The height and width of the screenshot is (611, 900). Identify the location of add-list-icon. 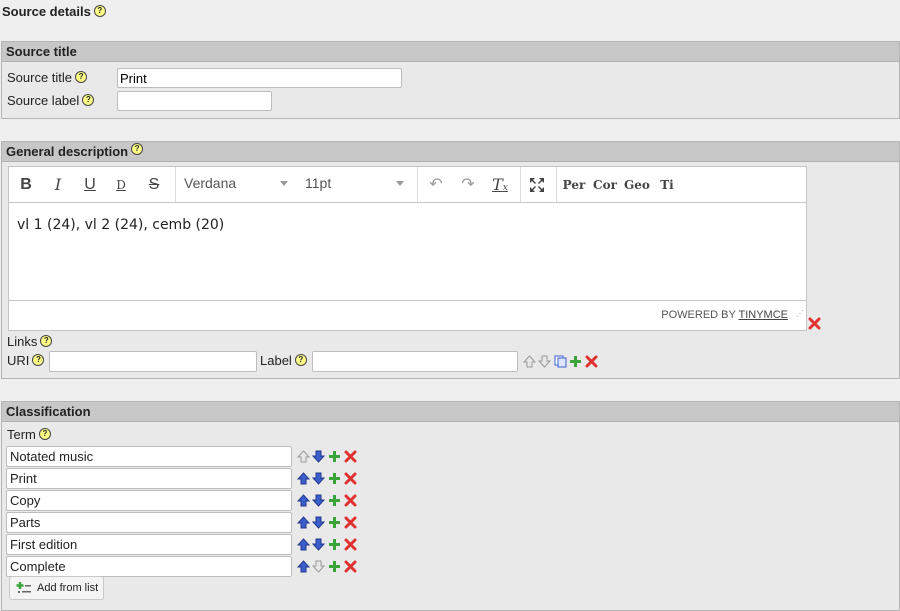
(23, 587).